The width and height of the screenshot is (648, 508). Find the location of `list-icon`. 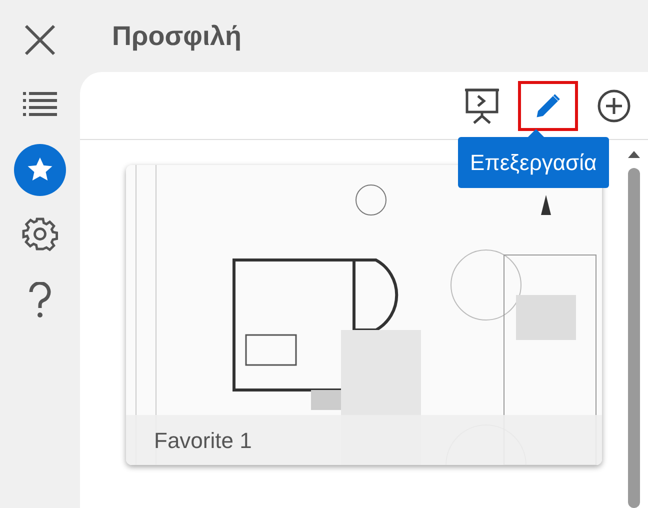

list-icon is located at coordinates (40, 104).